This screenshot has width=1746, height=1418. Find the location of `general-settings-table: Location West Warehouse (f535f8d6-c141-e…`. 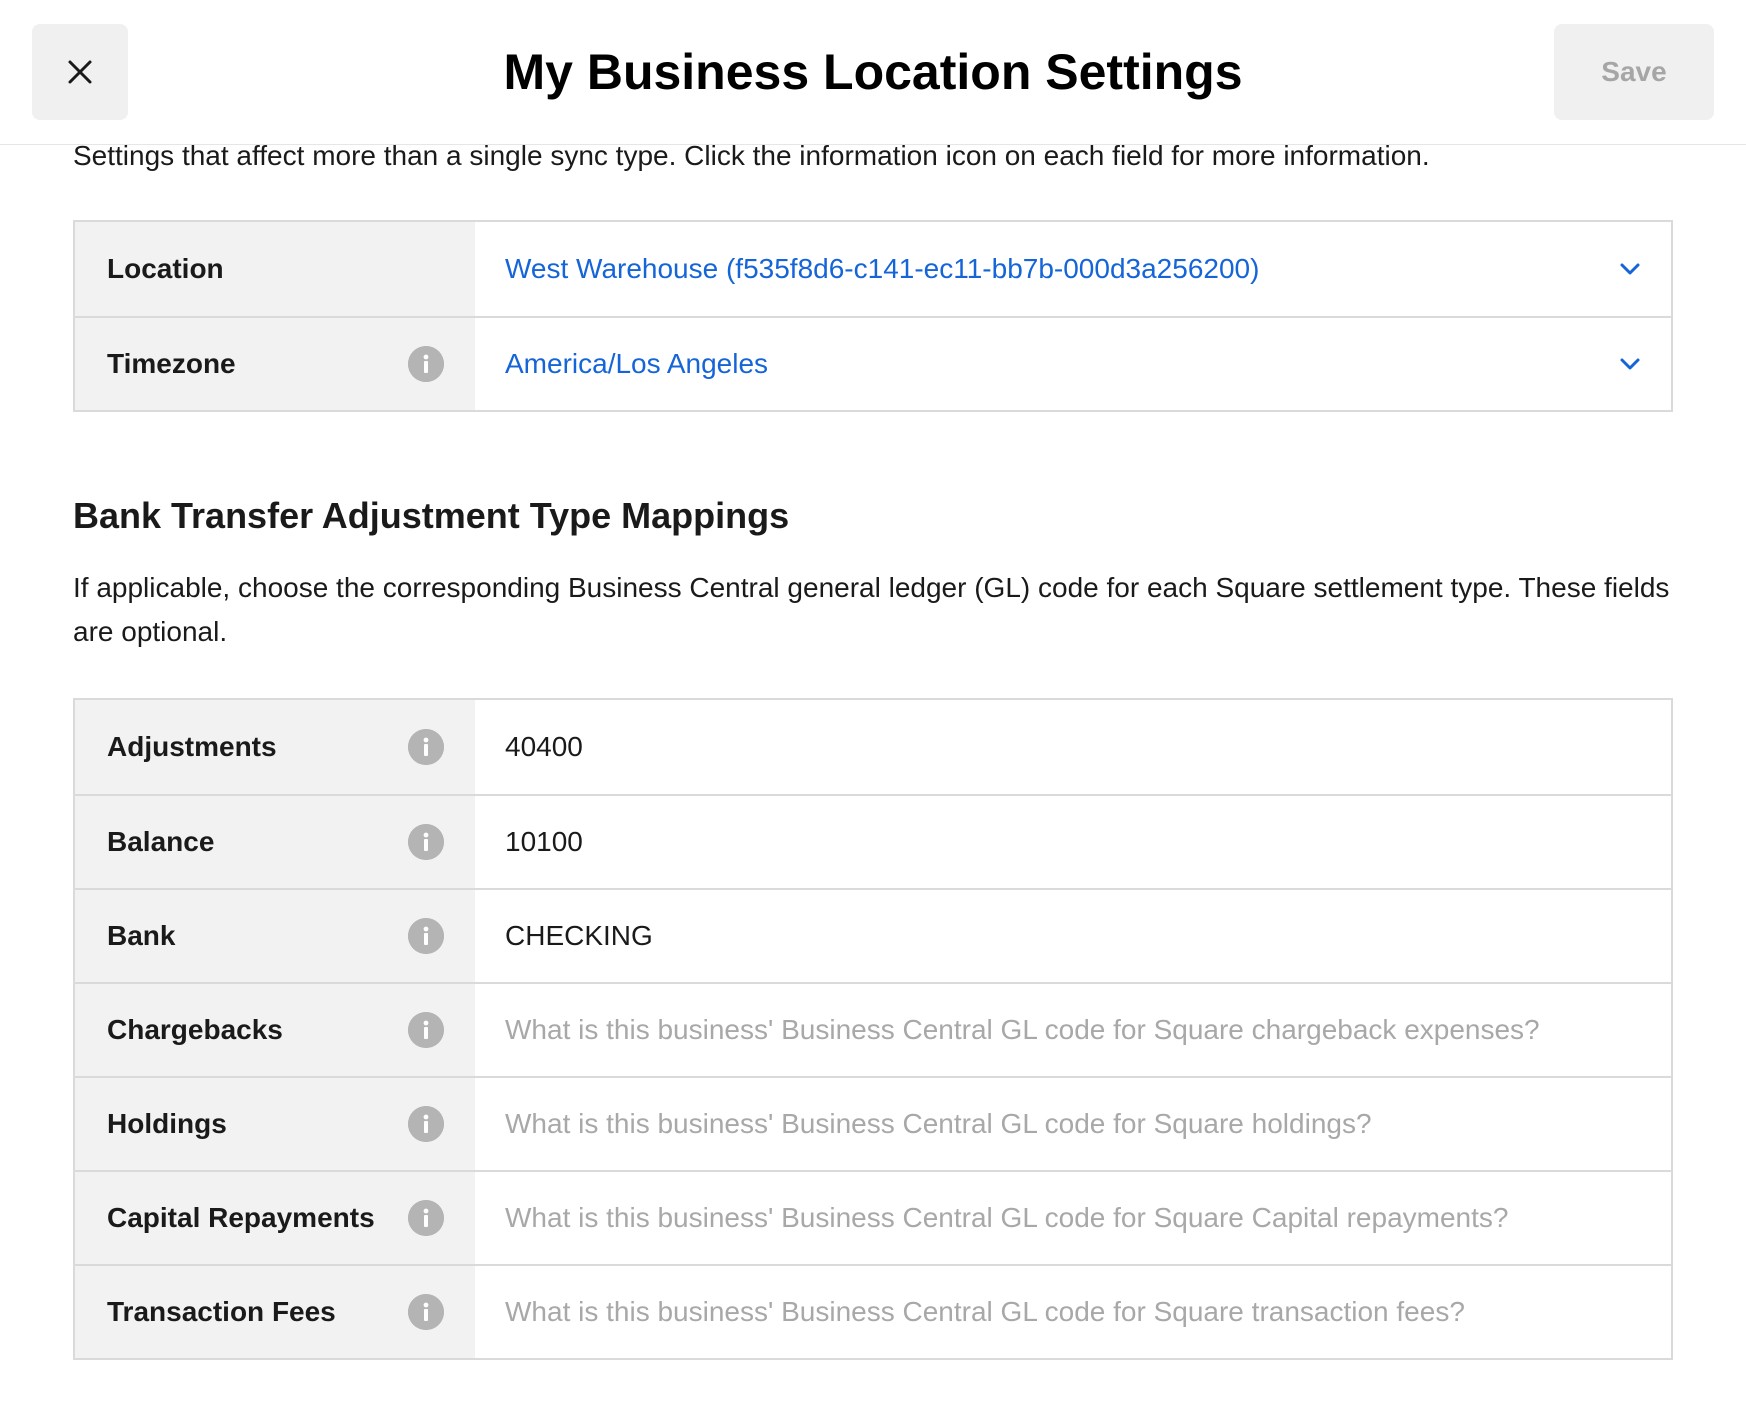

general-settings-table: Location West Warehouse (f535f8d6-c141-e… is located at coordinates (873, 316).